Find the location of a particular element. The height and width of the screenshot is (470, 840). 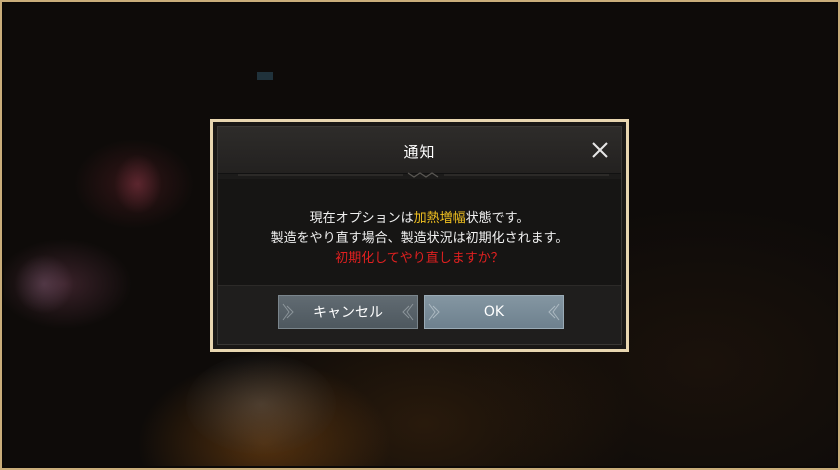

message-line-1: 現在オプションは加熱増幅状態です。 is located at coordinates (419, 219).